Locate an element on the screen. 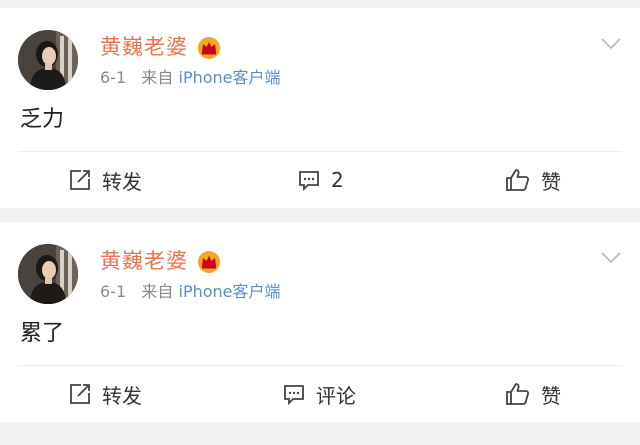 The height and width of the screenshot is (445, 640). action-bar: 转发 2 赞 is located at coordinates (320, 180).